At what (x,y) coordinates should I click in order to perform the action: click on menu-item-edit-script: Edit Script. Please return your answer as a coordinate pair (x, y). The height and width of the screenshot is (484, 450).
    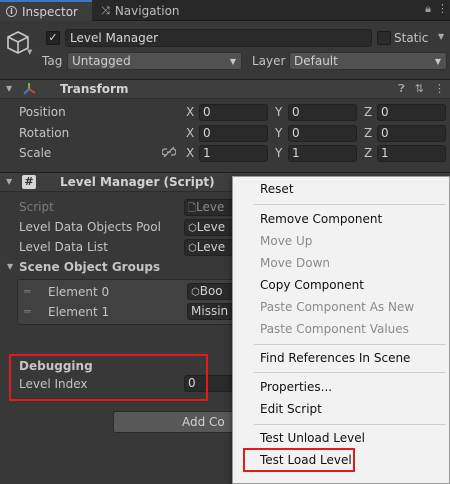
    Looking at the image, I should click on (291, 409).